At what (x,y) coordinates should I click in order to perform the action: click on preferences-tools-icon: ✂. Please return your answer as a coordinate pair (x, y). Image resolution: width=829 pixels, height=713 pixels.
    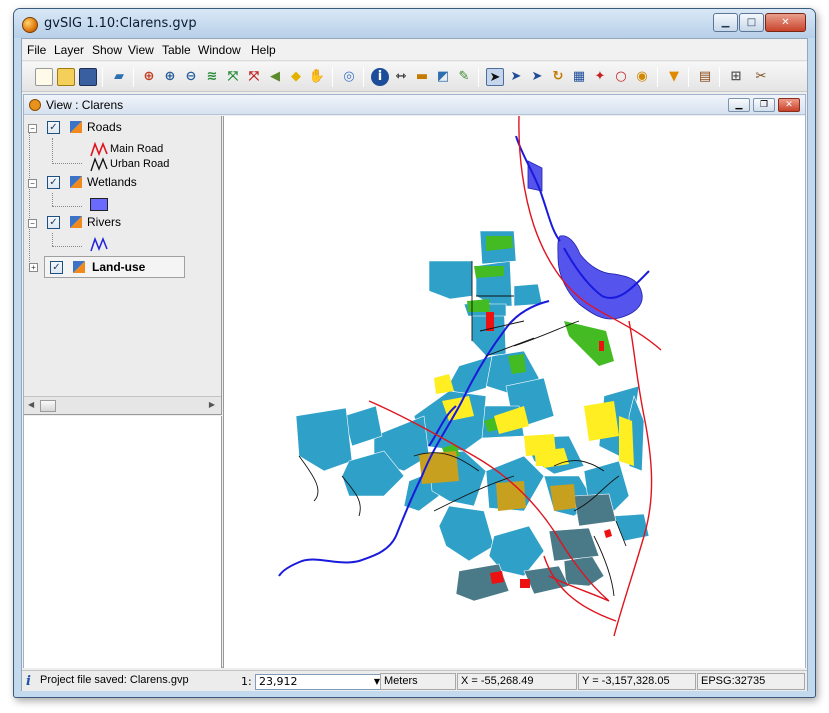
    Looking at the image, I should click on (761, 77).